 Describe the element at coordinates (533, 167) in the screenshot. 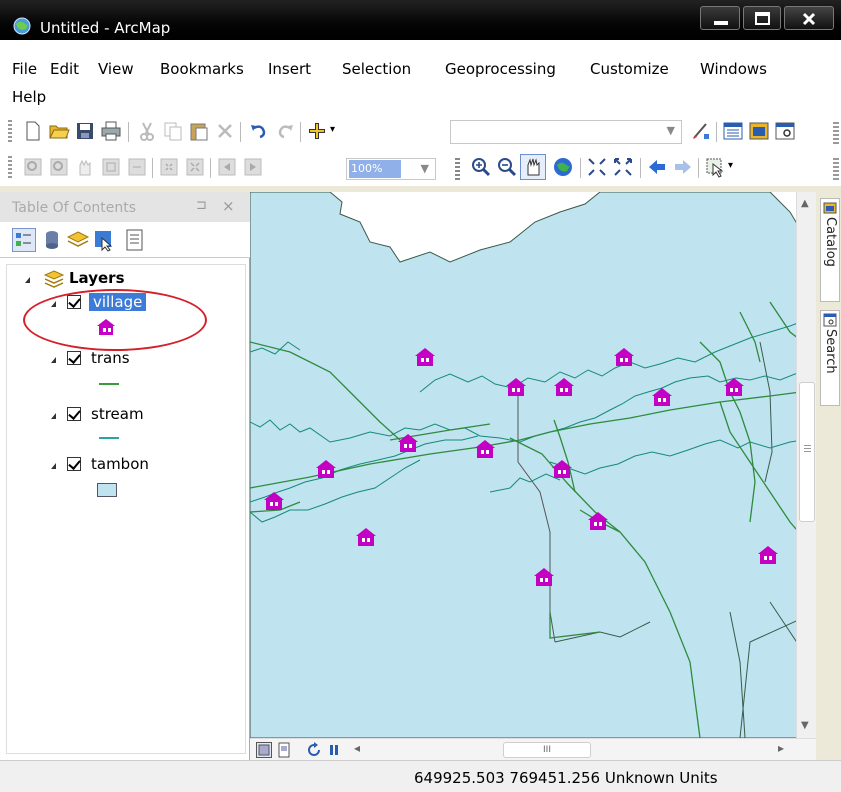

I see `pan-hand-icon` at that location.